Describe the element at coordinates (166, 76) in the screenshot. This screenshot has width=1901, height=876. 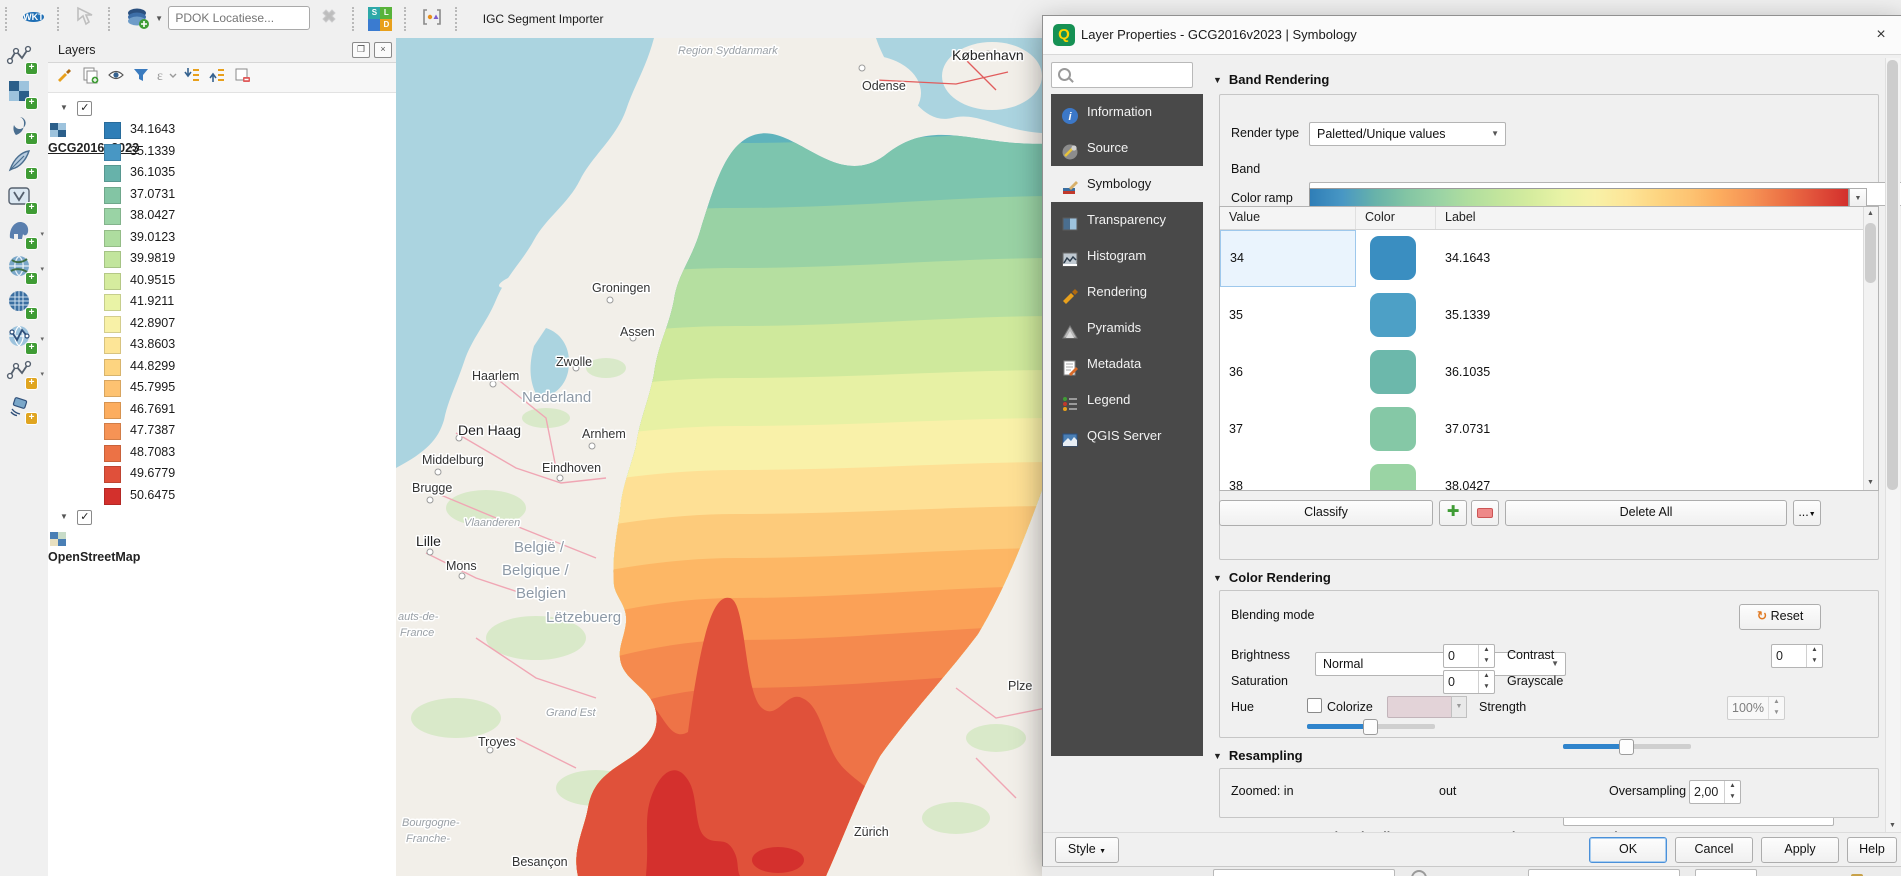
I see `filter-by-expression-button: ε` at that location.